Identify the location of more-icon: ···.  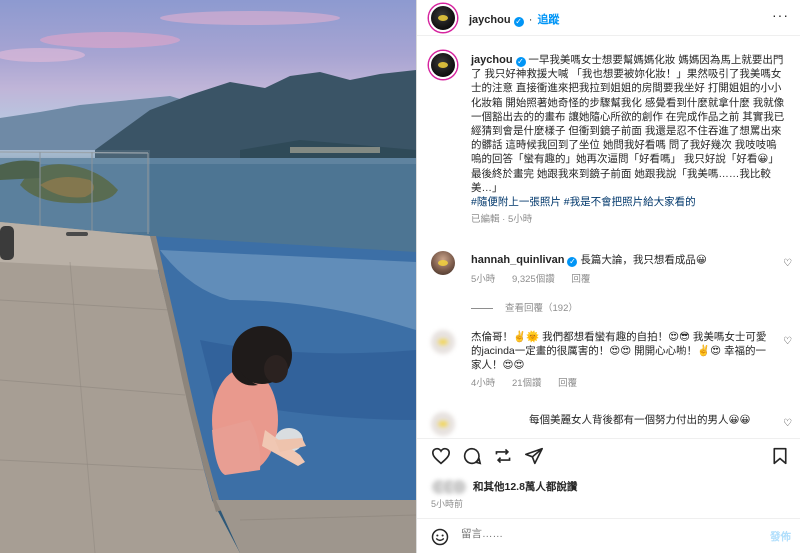
(780, 15).